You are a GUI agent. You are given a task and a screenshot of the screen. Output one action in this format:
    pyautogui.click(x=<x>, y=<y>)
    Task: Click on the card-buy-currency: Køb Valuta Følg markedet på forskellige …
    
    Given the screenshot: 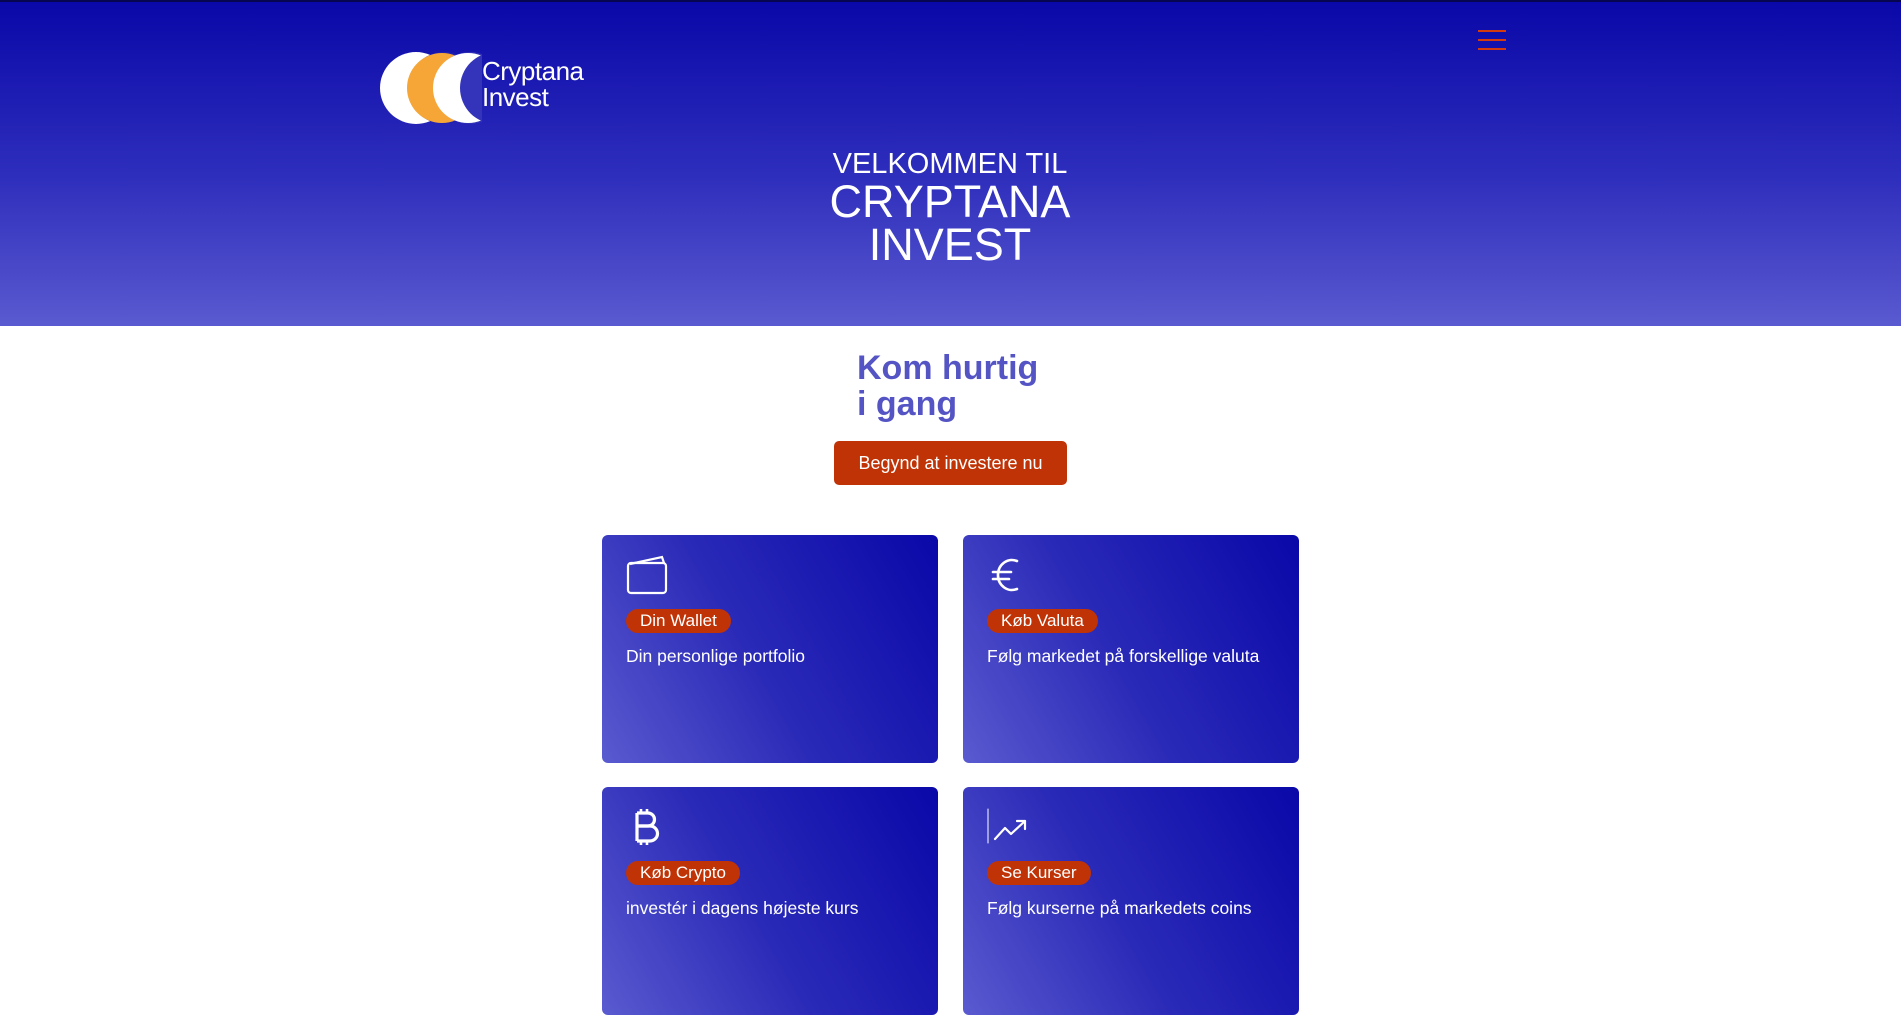 What is the action you would take?
    pyautogui.click(x=1131, y=649)
    